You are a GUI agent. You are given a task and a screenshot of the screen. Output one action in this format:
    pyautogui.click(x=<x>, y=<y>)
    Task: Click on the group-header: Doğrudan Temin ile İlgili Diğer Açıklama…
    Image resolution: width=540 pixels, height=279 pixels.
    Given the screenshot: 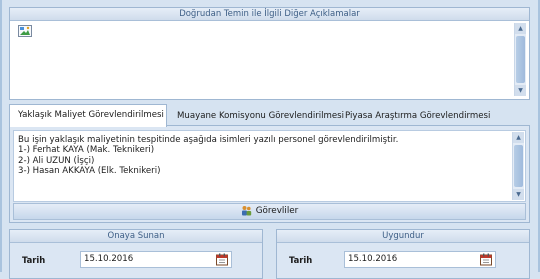 What is the action you would take?
    pyautogui.click(x=269, y=14)
    